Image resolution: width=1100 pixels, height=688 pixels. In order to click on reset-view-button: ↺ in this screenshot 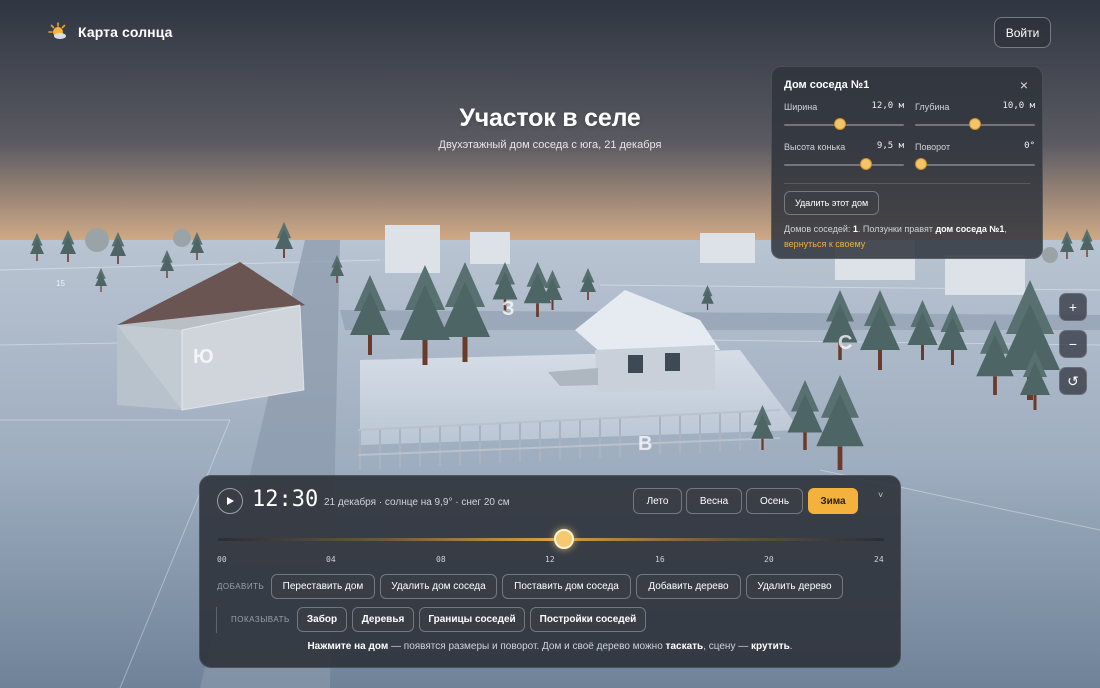, I will do `click(1073, 381)`.